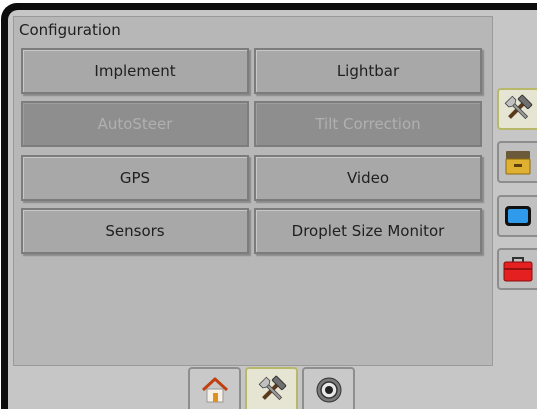 This screenshot has height=409, width=537. Describe the element at coordinates (135, 178) in the screenshot. I see `gps-button: GPS` at that location.